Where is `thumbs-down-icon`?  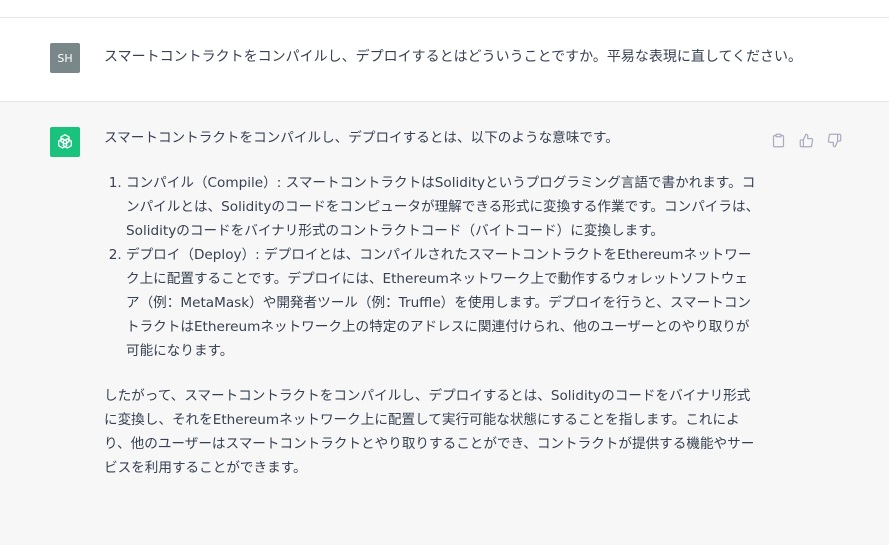 thumbs-down-icon is located at coordinates (834, 140).